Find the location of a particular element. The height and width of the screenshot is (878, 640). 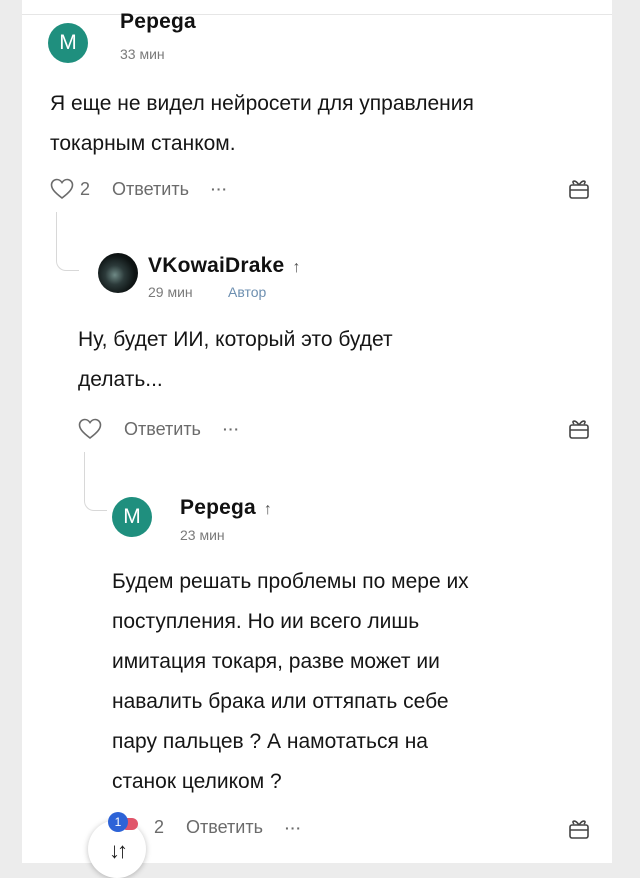

comment-time: 29 мин is located at coordinates (170, 292).